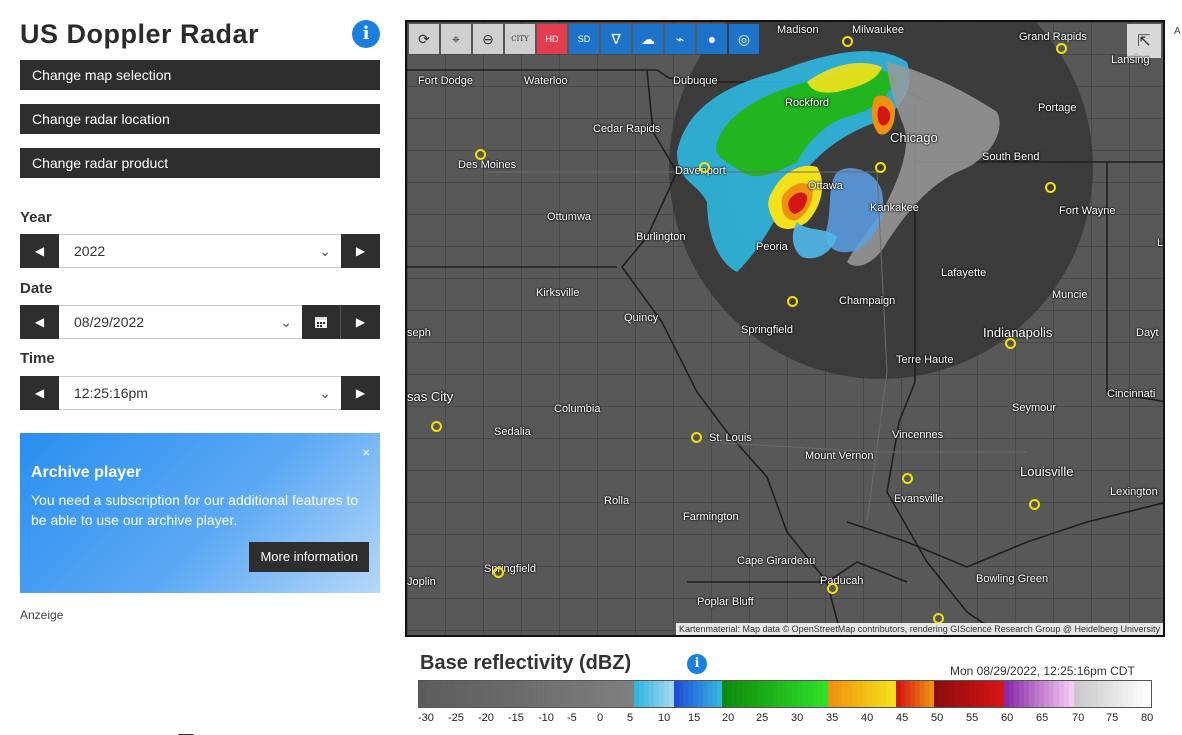  Describe the element at coordinates (200, 163) in the screenshot. I see `change-product-button: Change radar product` at that location.